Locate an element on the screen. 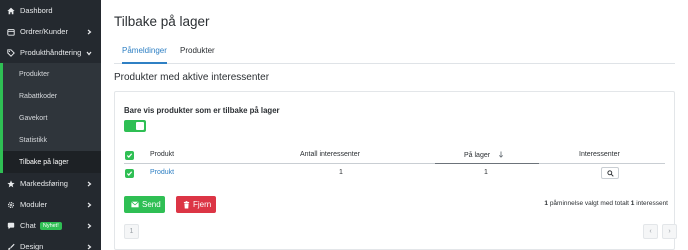  nav-item-label: Dashbord is located at coordinates (36, 10).